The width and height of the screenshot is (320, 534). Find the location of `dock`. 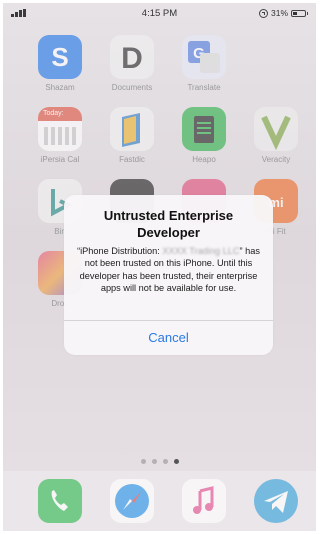

dock is located at coordinates (159, 501).